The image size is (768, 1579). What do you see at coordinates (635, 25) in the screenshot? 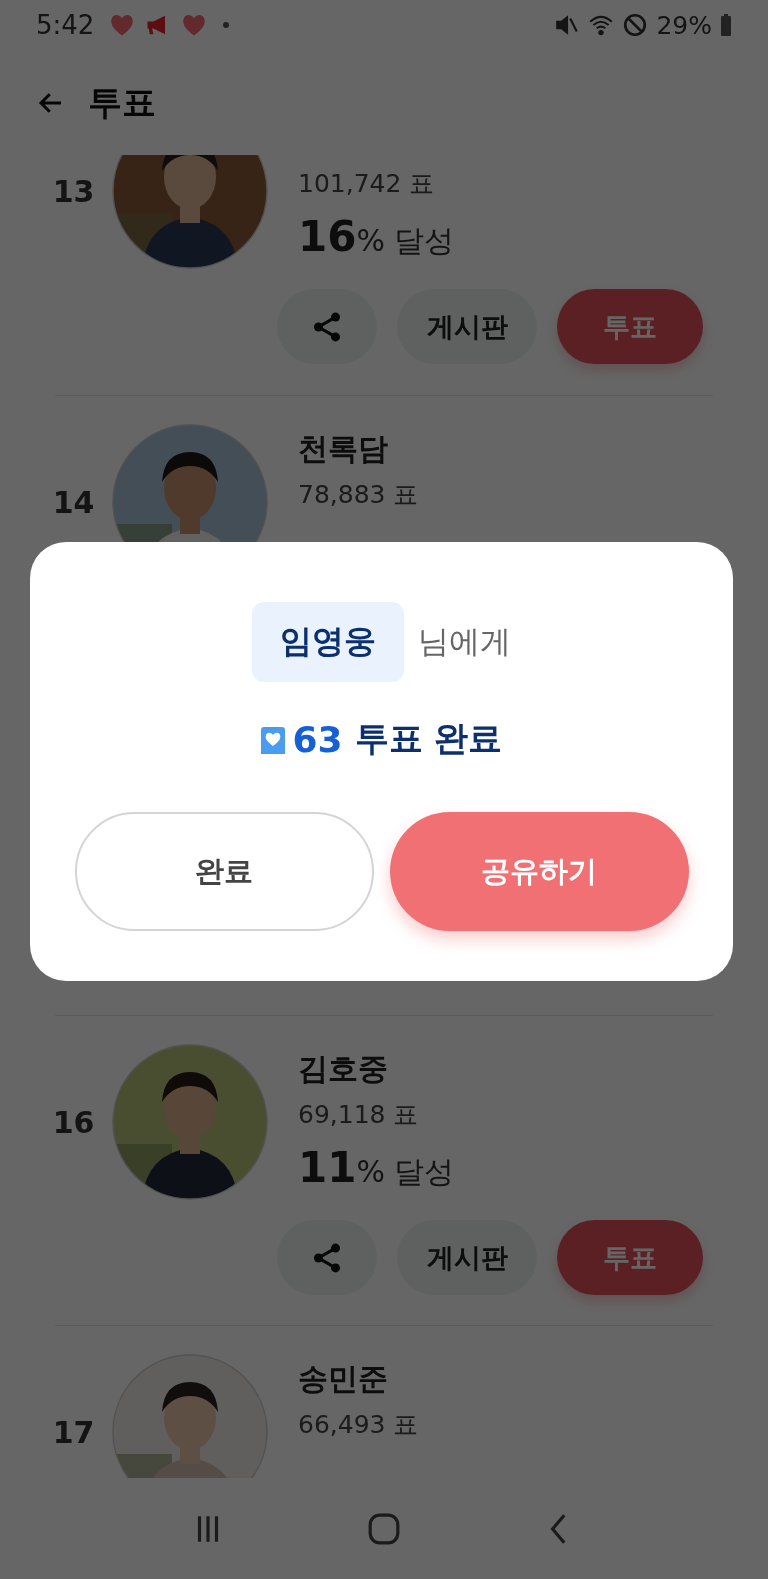
I see `do-not-disturb-icon` at bounding box center [635, 25].